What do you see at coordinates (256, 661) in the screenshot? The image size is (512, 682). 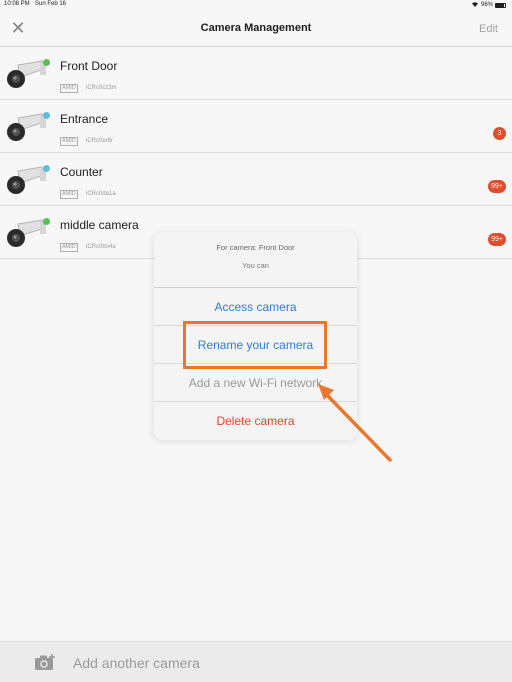 I see `add-camera-bar: Add another camera` at bounding box center [256, 661].